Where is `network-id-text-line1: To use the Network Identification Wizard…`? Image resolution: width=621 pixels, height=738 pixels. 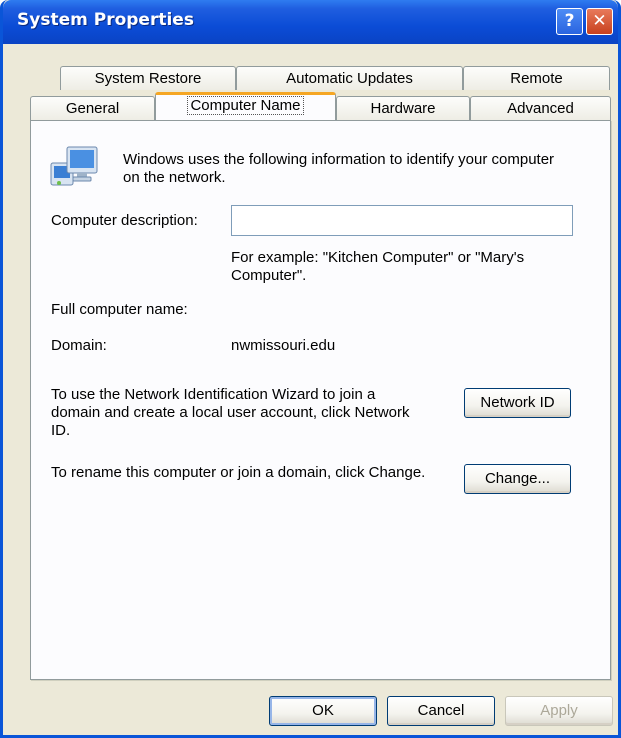 network-id-text-line1: To use the Network Identification Wizard… is located at coordinates (213, 394).